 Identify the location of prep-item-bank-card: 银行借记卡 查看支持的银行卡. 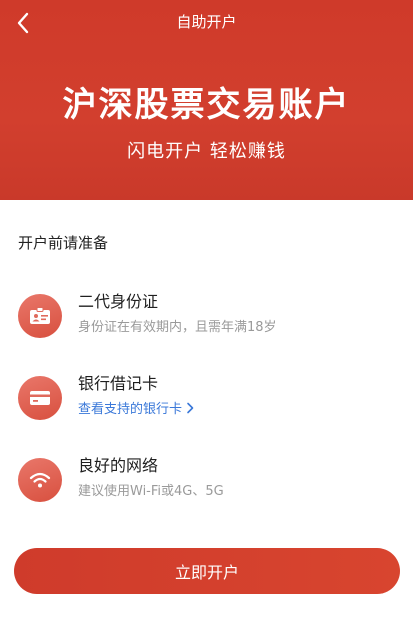
(208, 400).